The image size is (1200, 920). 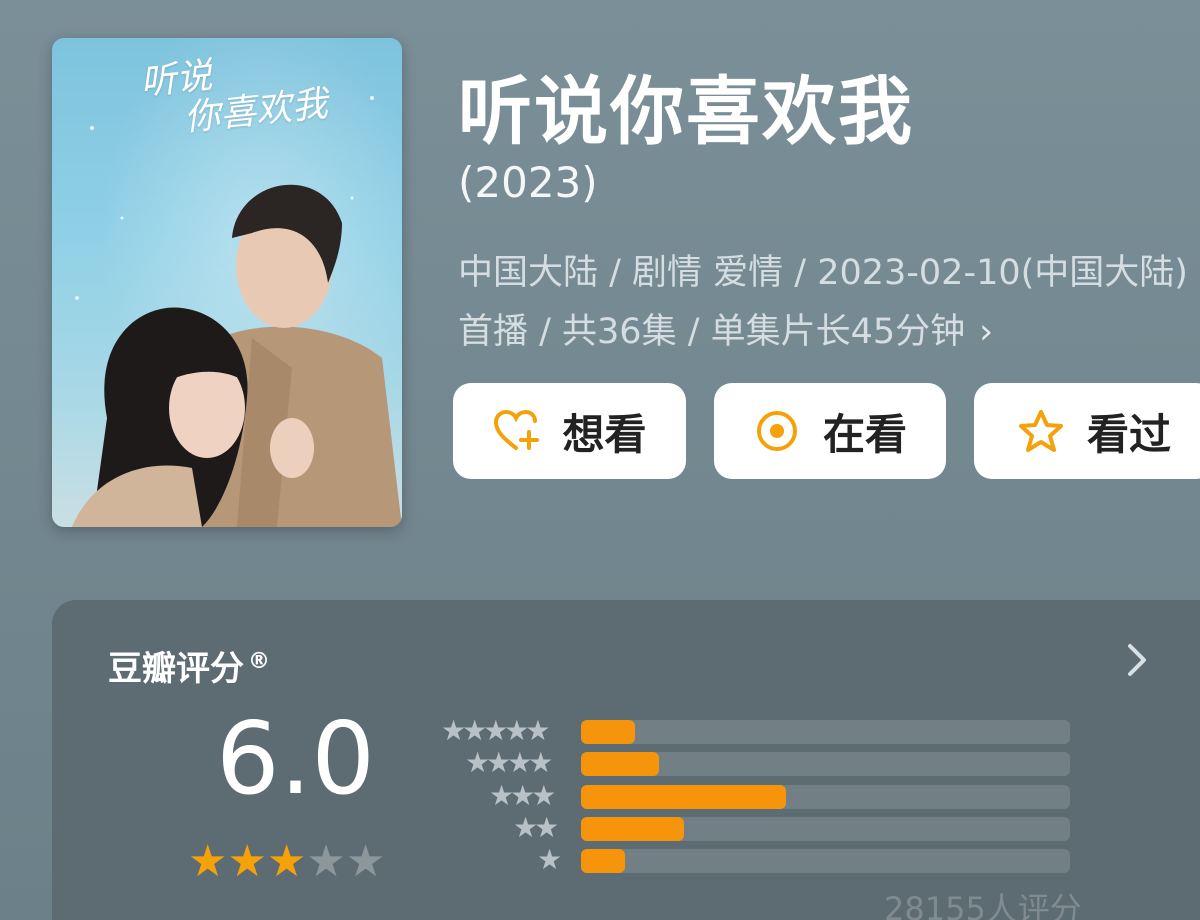 I want to click on want-to-watch-button: 想看, so click(x=569, y=431).